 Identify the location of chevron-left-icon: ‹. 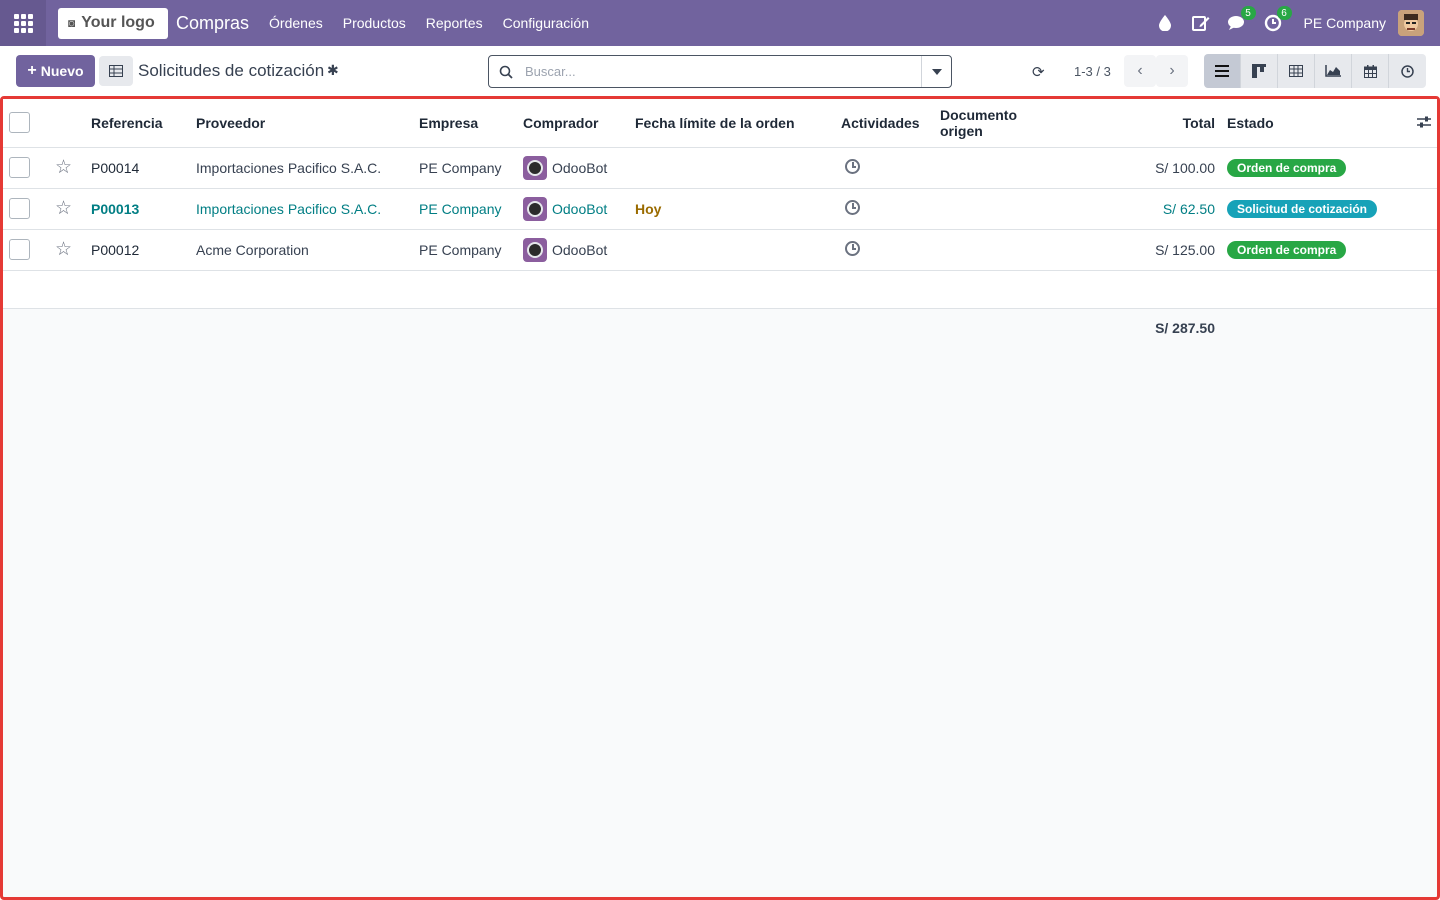
(1140, 70).